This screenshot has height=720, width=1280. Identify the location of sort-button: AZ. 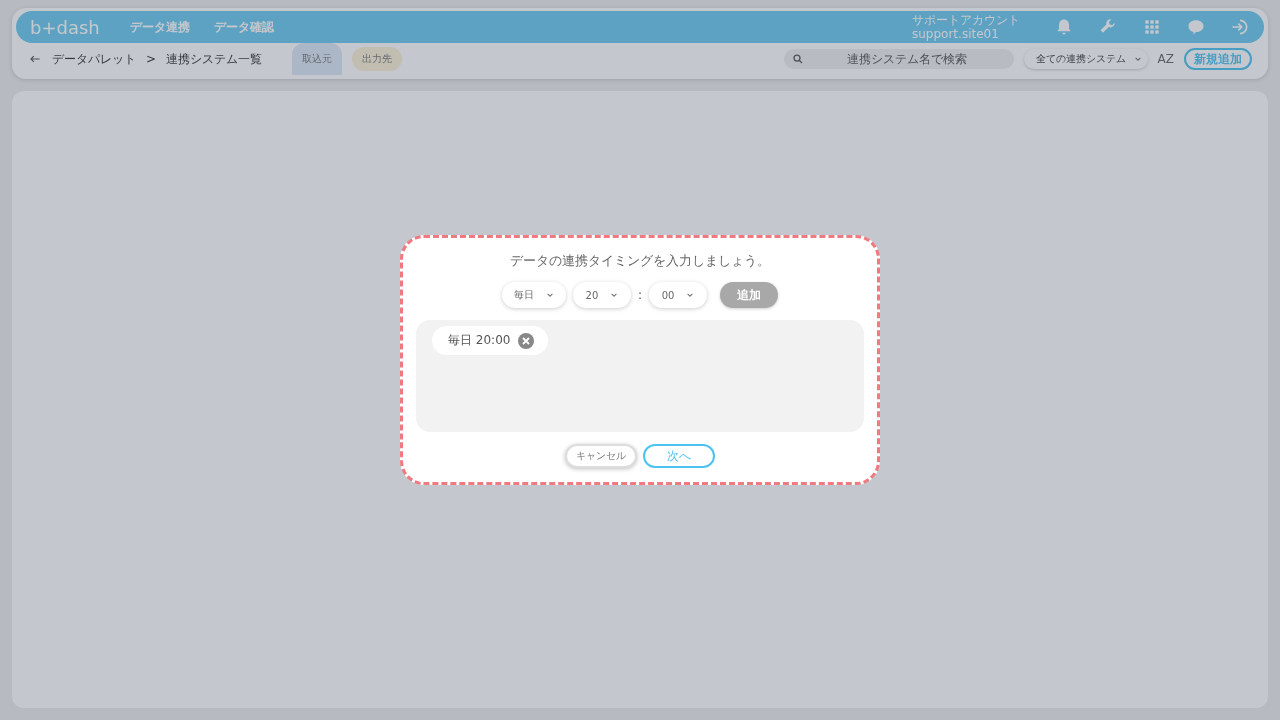
(1165, 59).